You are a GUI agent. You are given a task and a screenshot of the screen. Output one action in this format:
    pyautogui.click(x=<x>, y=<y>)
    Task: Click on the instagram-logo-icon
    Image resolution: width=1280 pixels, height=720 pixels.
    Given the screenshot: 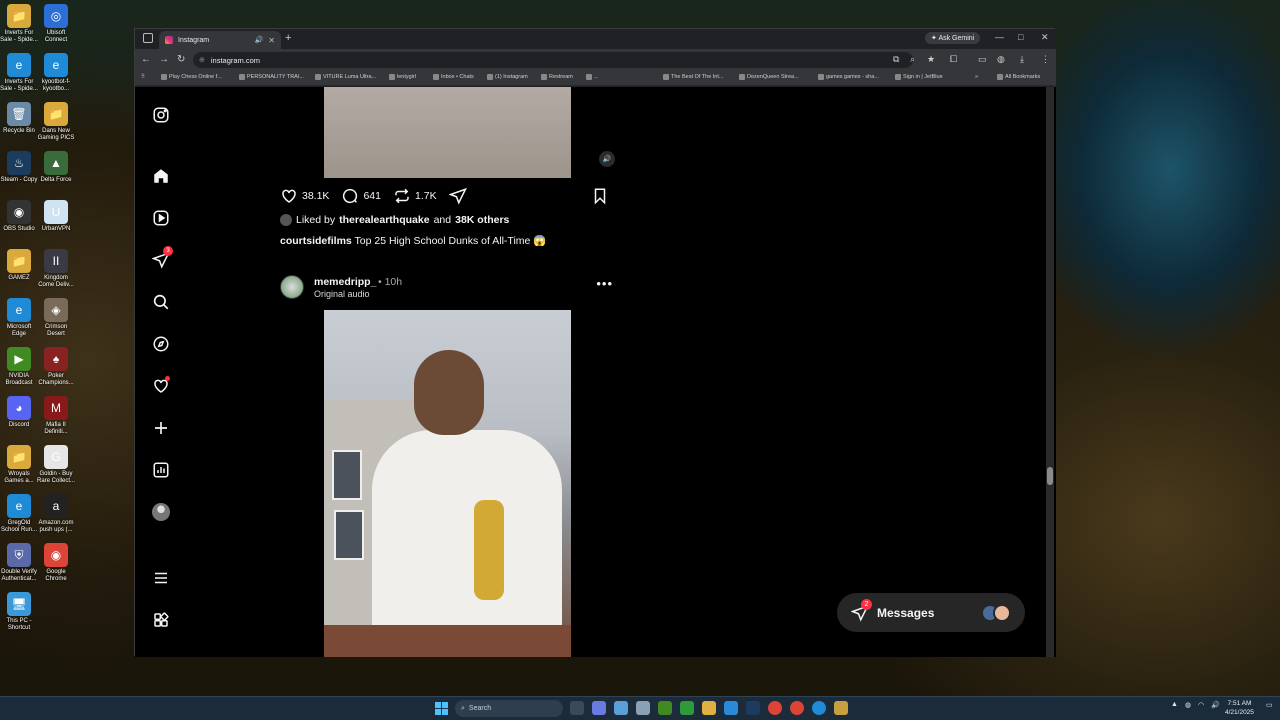 What is the action you would take?
    pyautogui.click(x=161, y=115)
    